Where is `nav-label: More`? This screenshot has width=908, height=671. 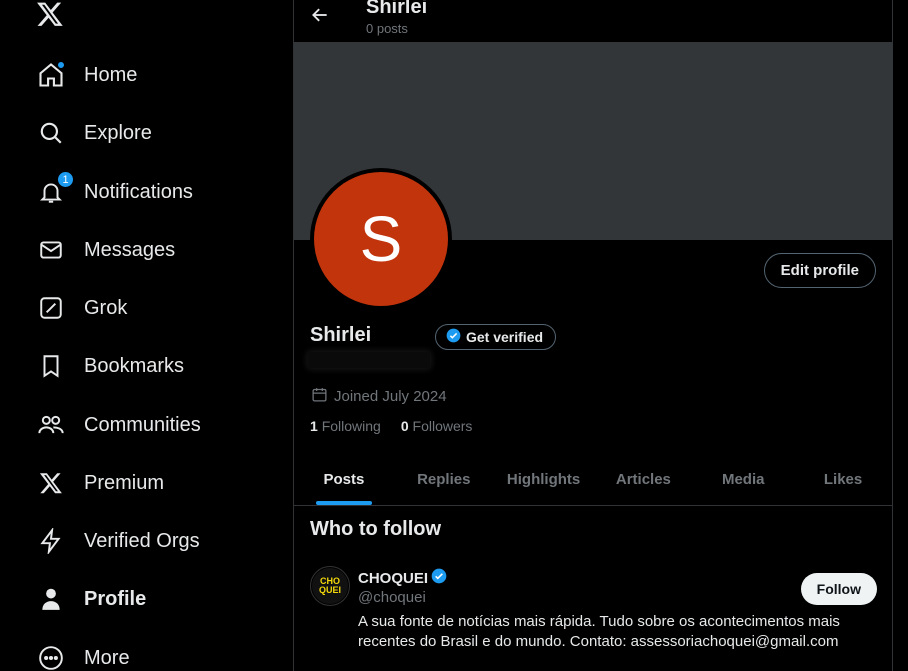 nav-label: More is located at coordinates (107, 657).